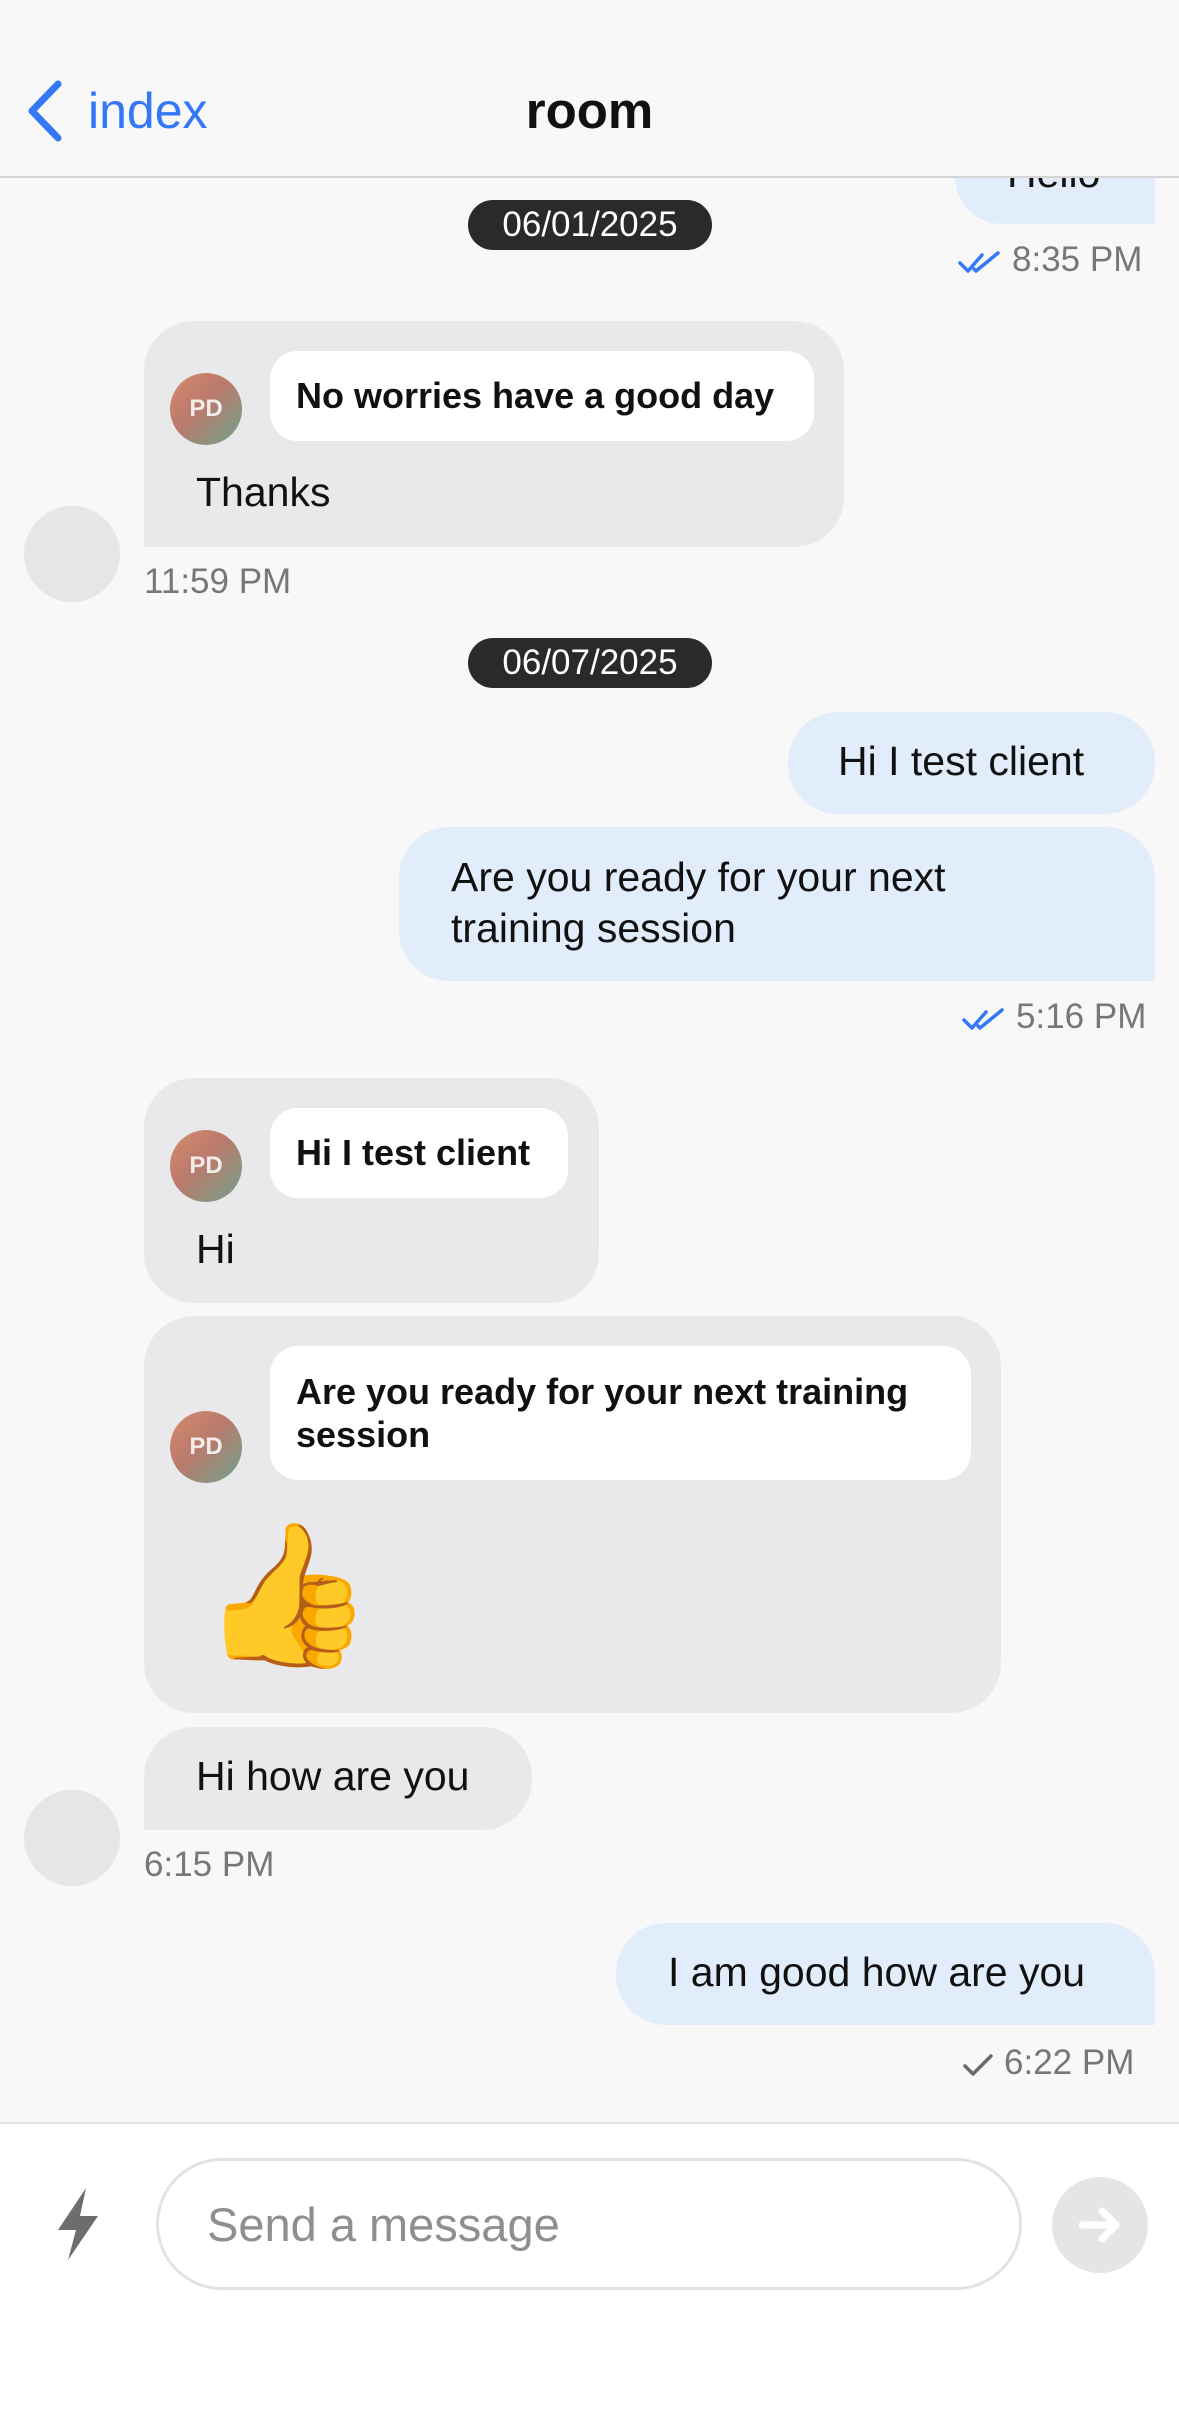  What do you see at coordinates (263, 492) in the screenshot?
I see `message-text: Thanks` at bounding box center [263, 492].